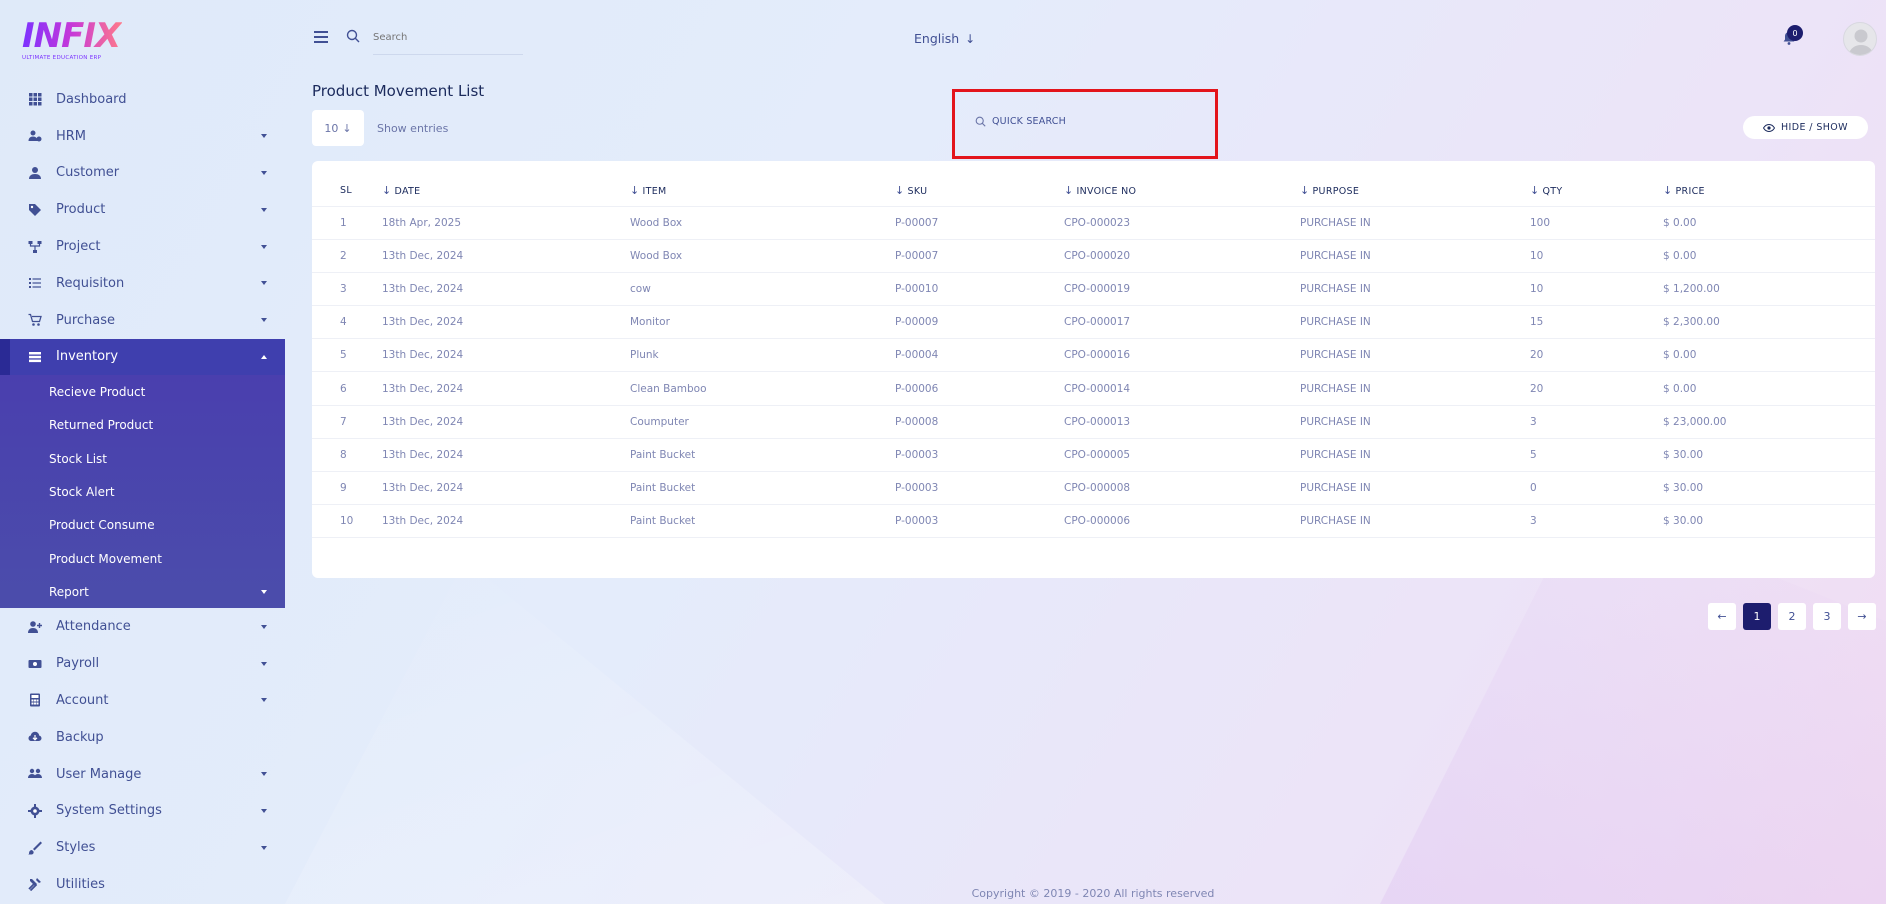 The width and height of the screenshot is (1886, 904). Describe the element at coordinates (347, 455) in the screenshot. I see `table-cell-sl: 8` at that location.